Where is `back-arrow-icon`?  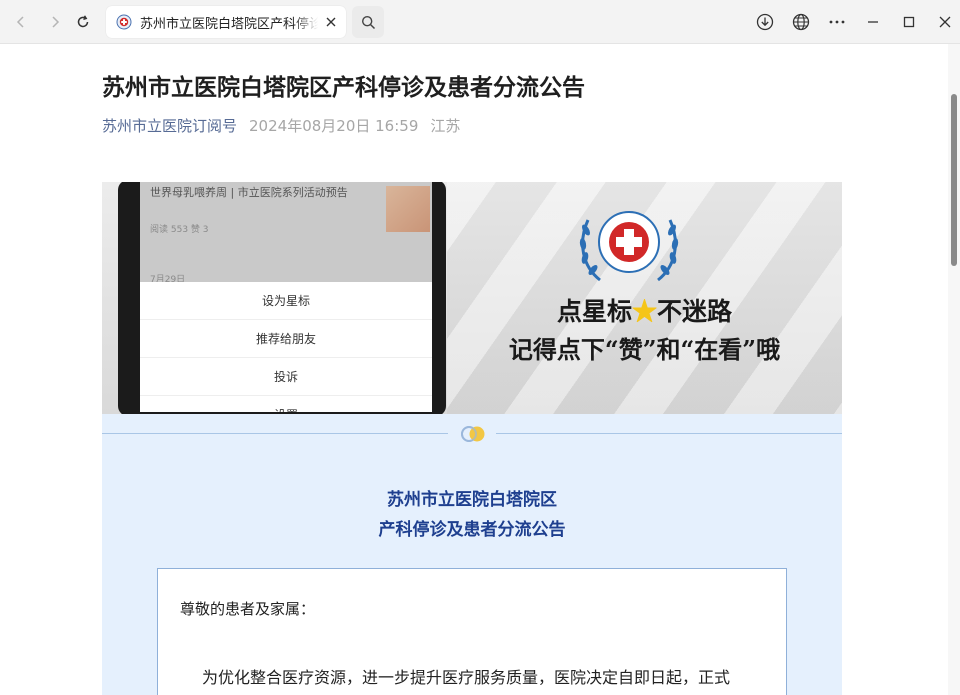 back-arrow-icon is located at coordinates (20, 22).